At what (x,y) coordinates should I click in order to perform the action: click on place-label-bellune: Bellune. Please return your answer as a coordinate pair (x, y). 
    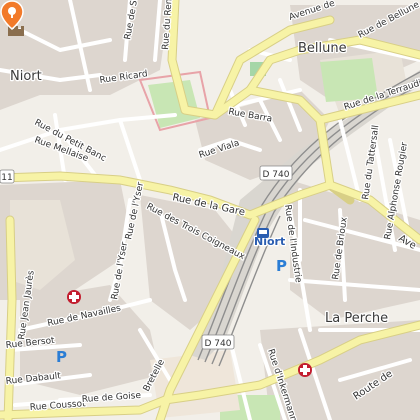
    Looking at the image, I should click on (322, 48).